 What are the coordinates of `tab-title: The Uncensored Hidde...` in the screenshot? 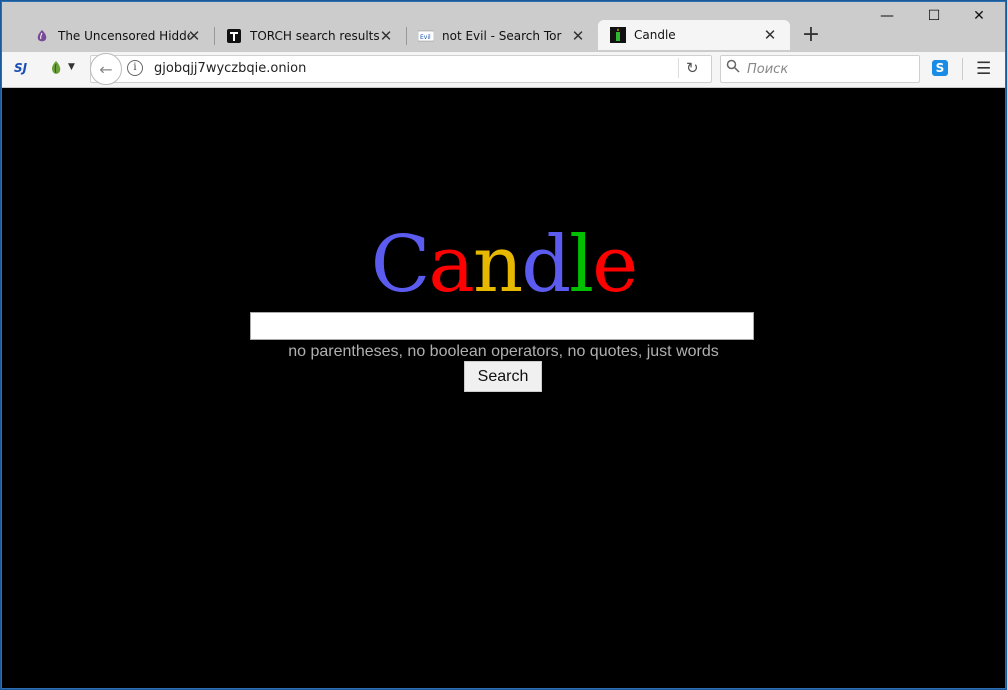 It's located at (124, 36).